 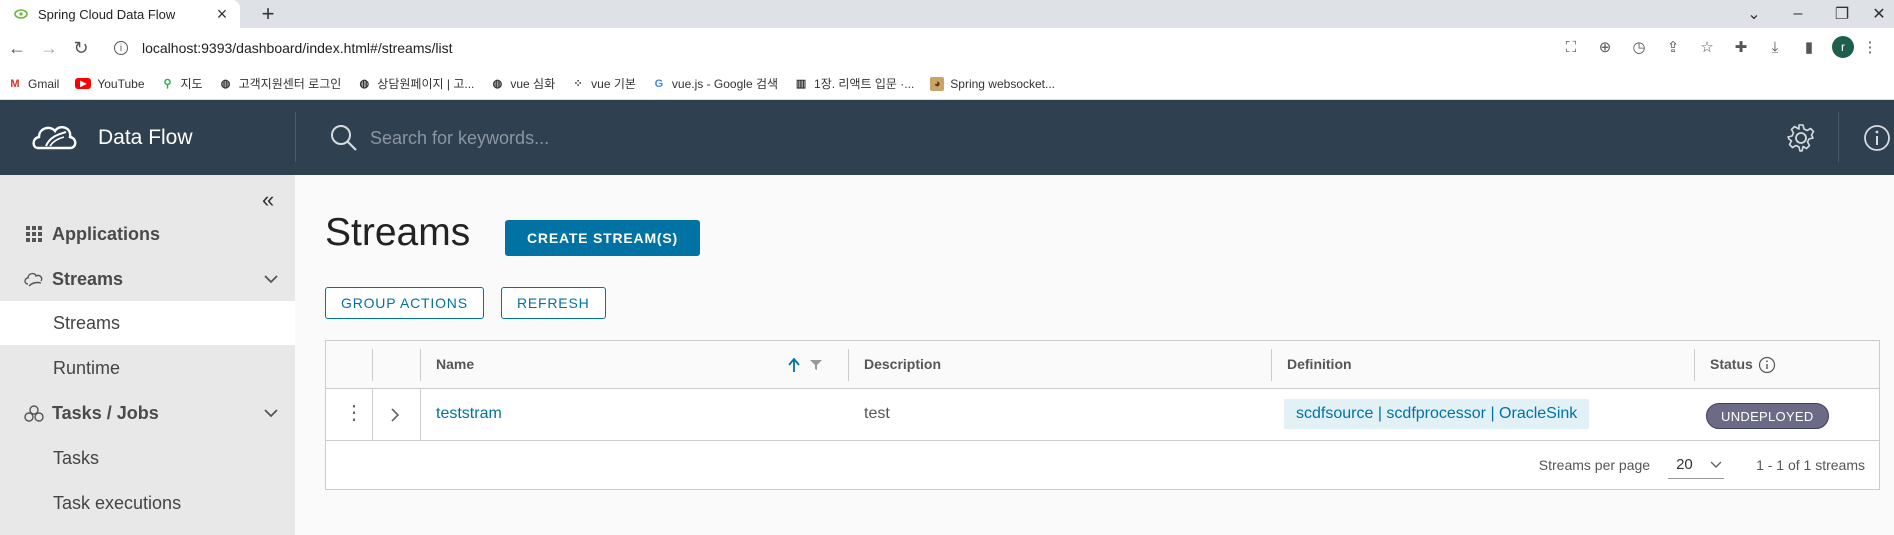 I want to click on group-actions-button: GROUP ACTIONS, so click(x=404, y=303).